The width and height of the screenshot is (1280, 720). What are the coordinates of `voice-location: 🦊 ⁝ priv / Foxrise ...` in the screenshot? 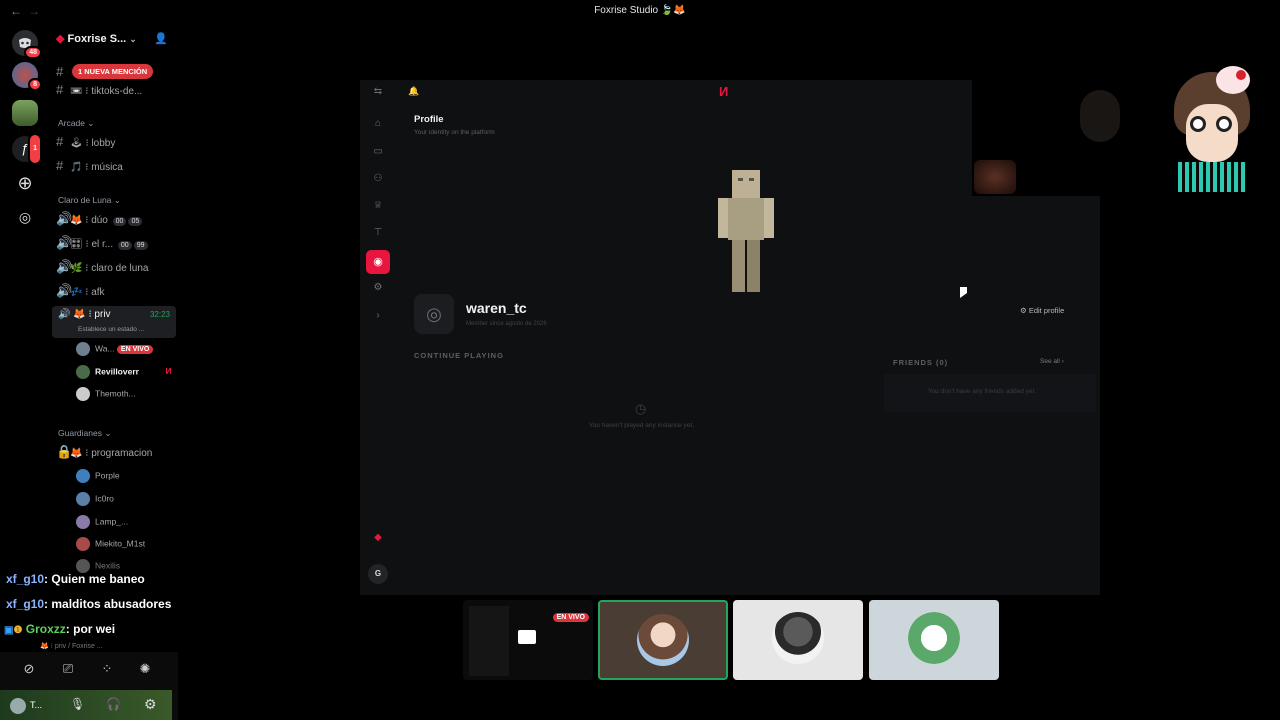 It's located at (71, 646).